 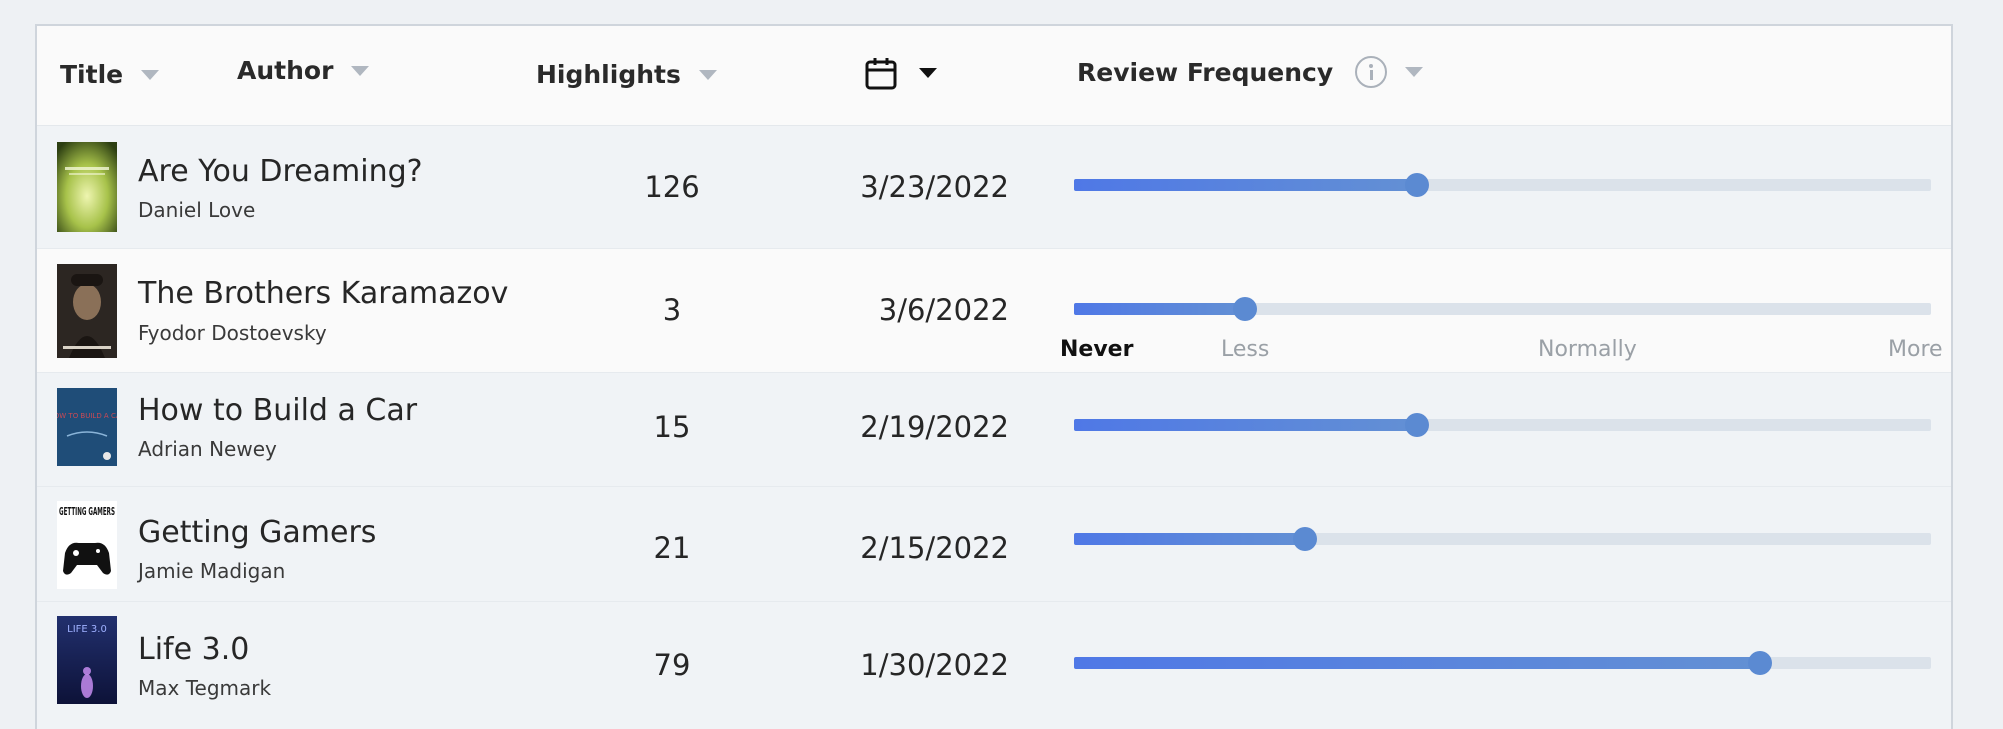 I want to click on cover-text: LIFE 3.0, so click(x=87, y=629).